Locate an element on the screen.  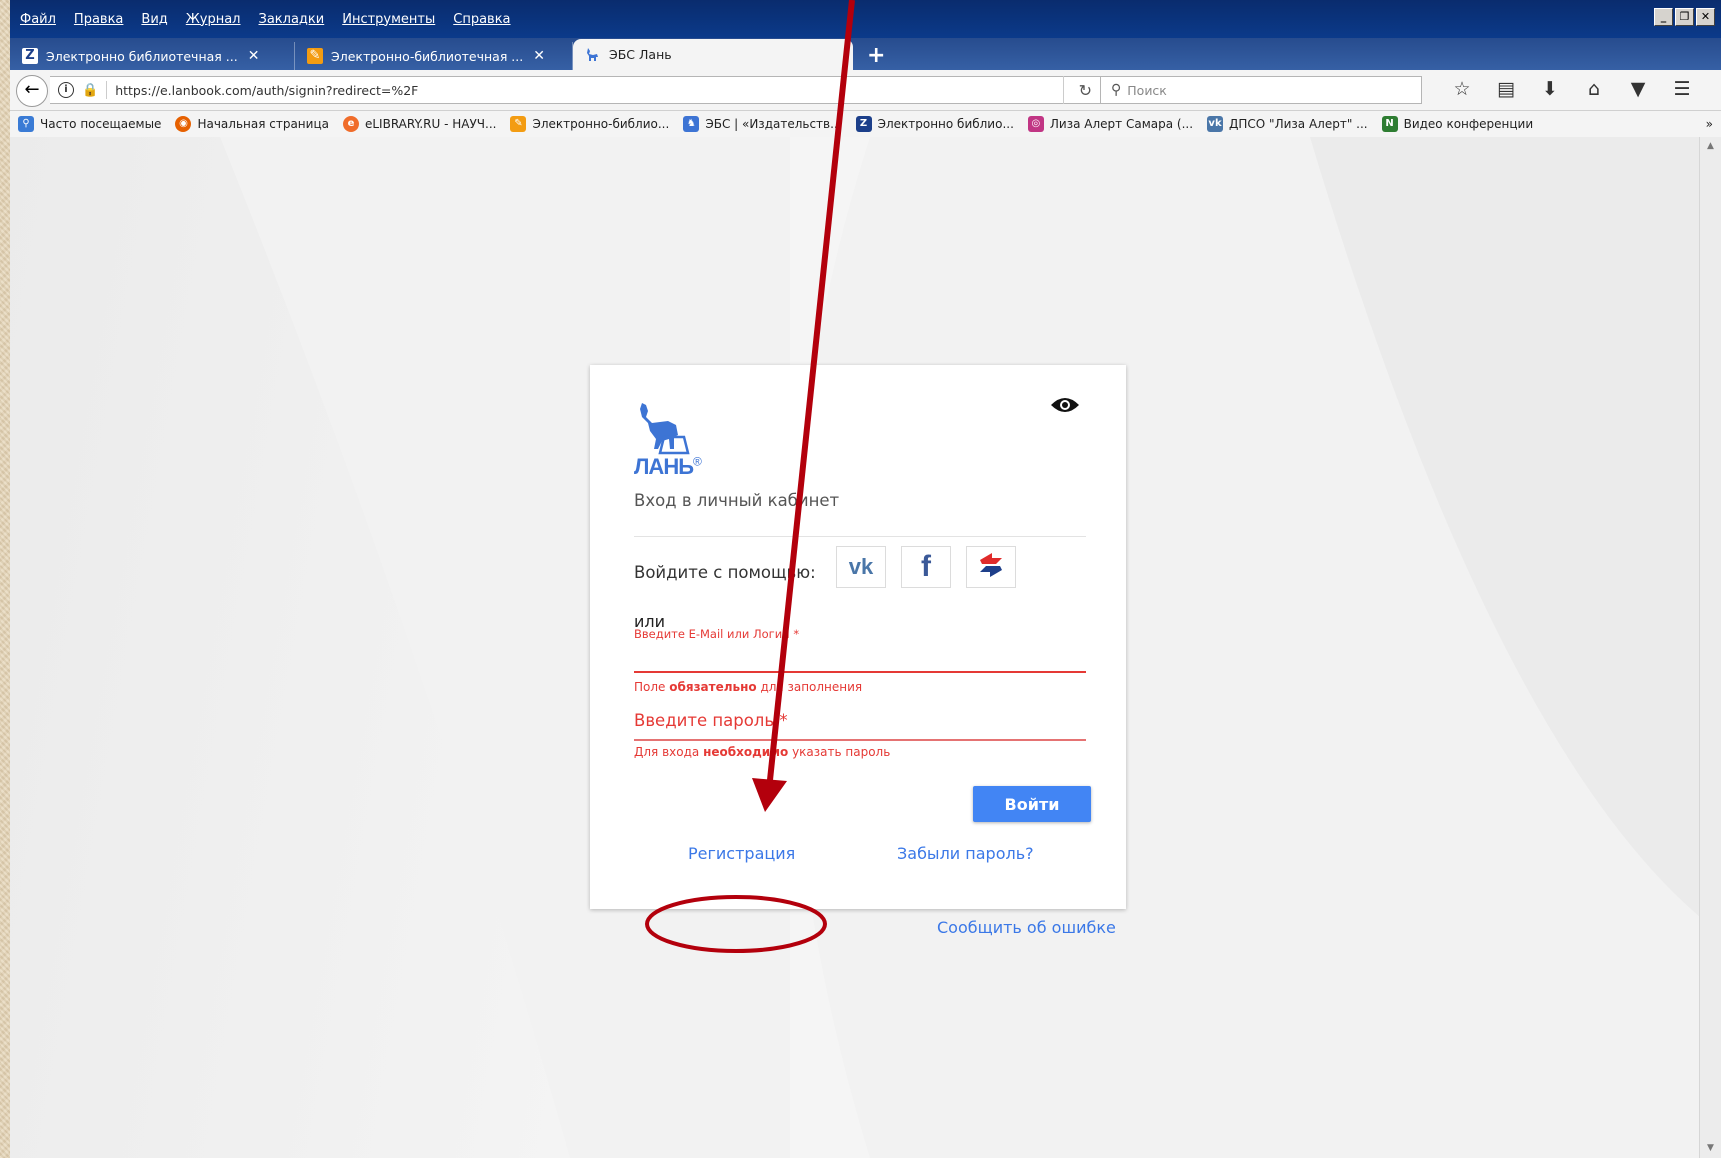
search-icon: ⚲ is located at coordinates (1116, 90).